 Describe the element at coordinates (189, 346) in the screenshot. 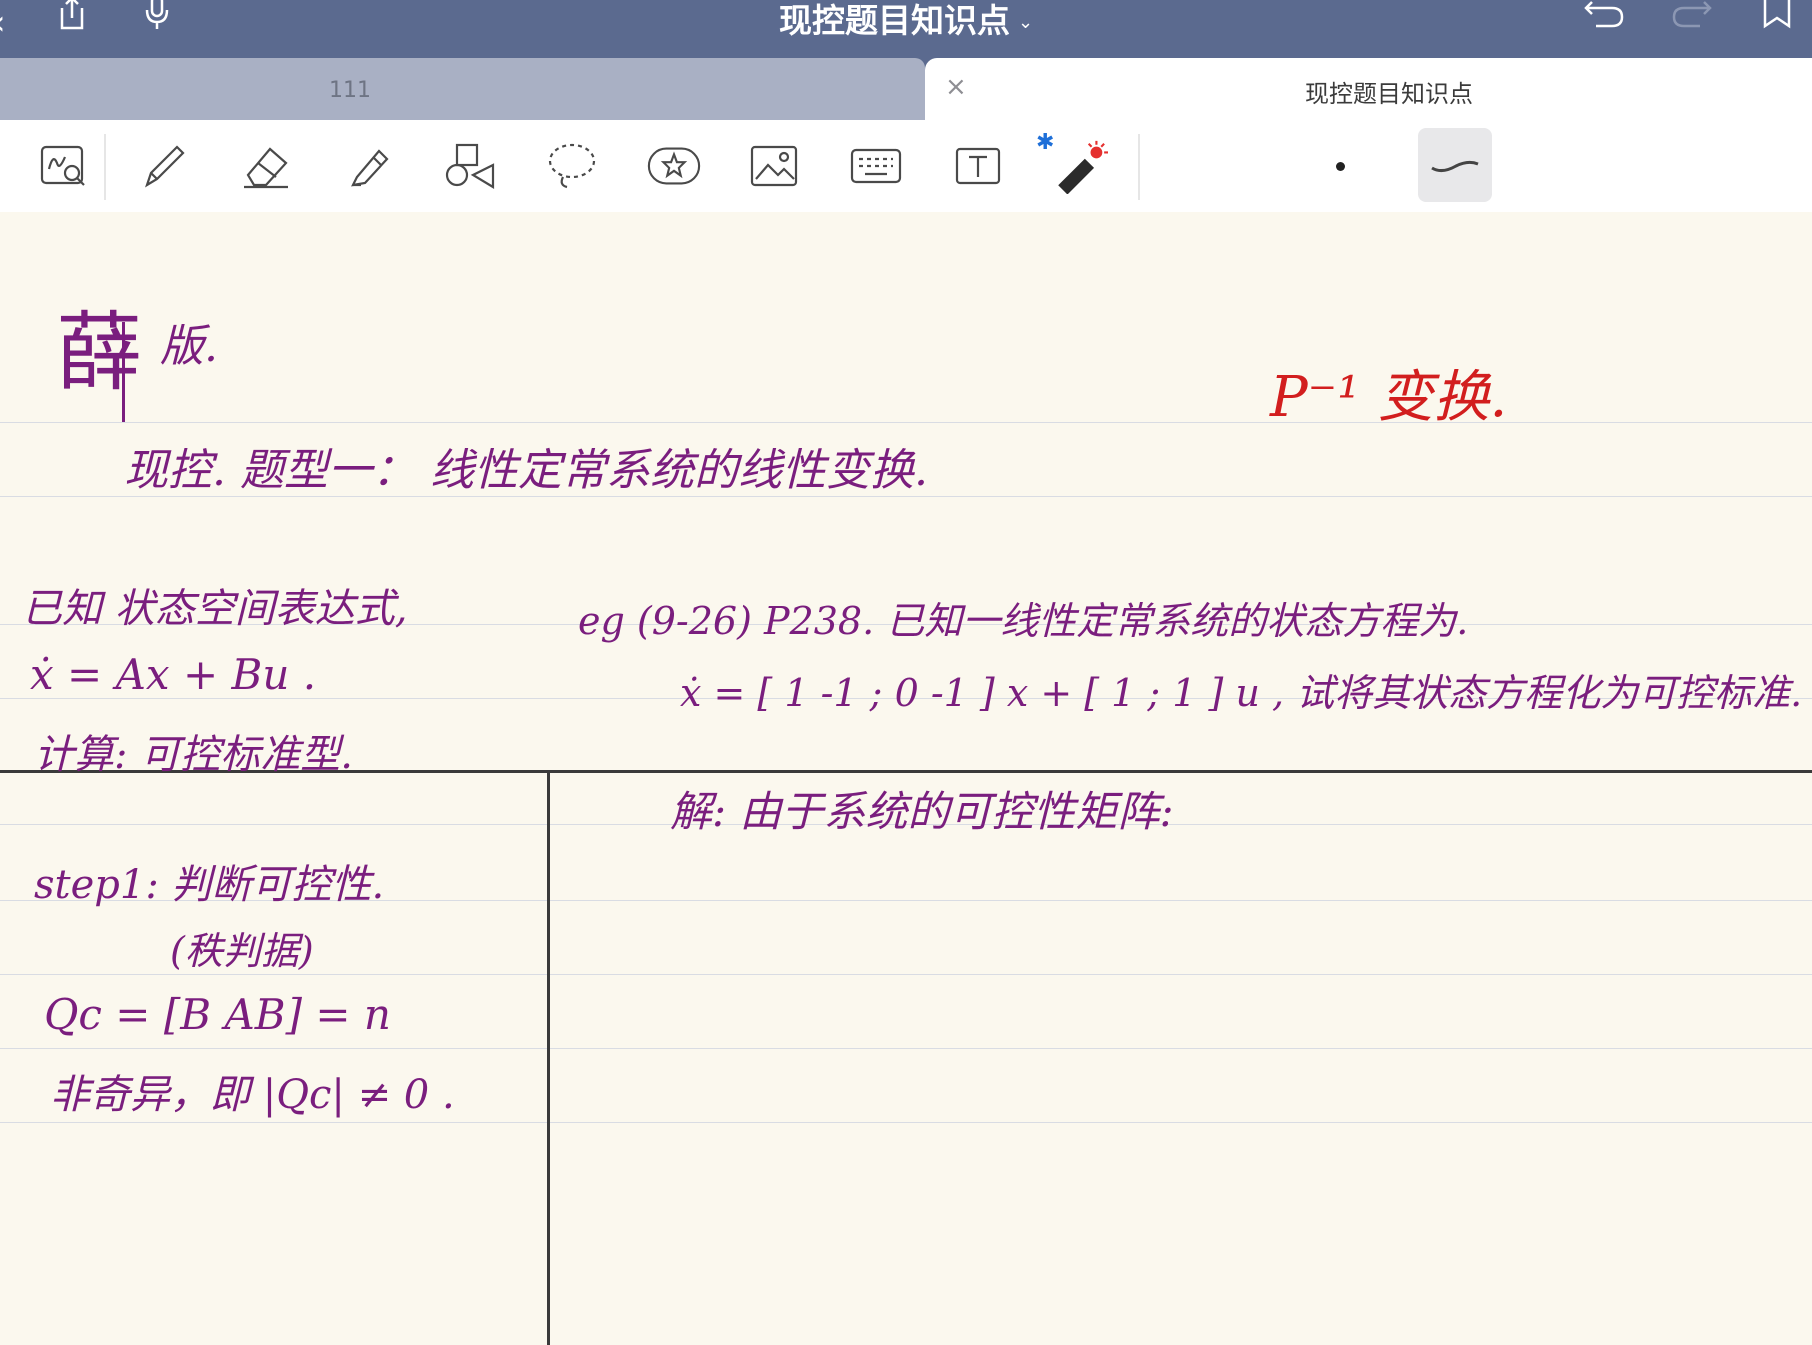

I see `header-ban: 版.` at that location.